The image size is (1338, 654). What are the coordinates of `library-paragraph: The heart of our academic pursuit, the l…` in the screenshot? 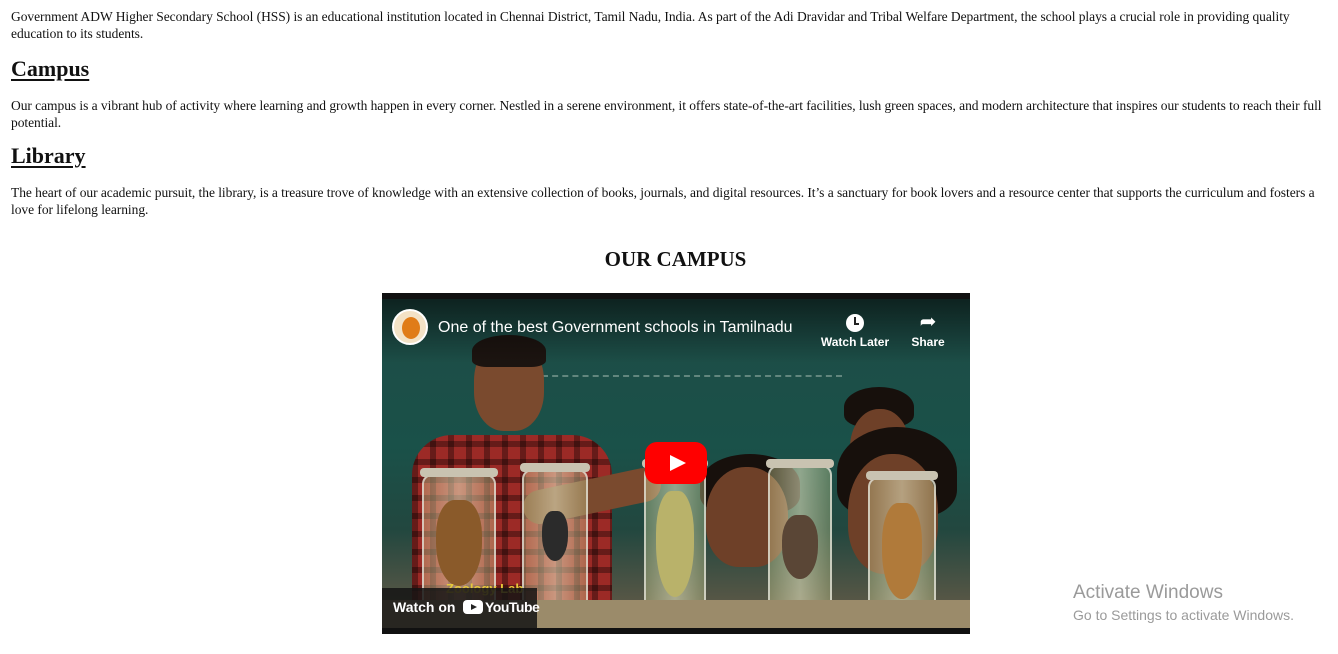 It's located at (663, 201).